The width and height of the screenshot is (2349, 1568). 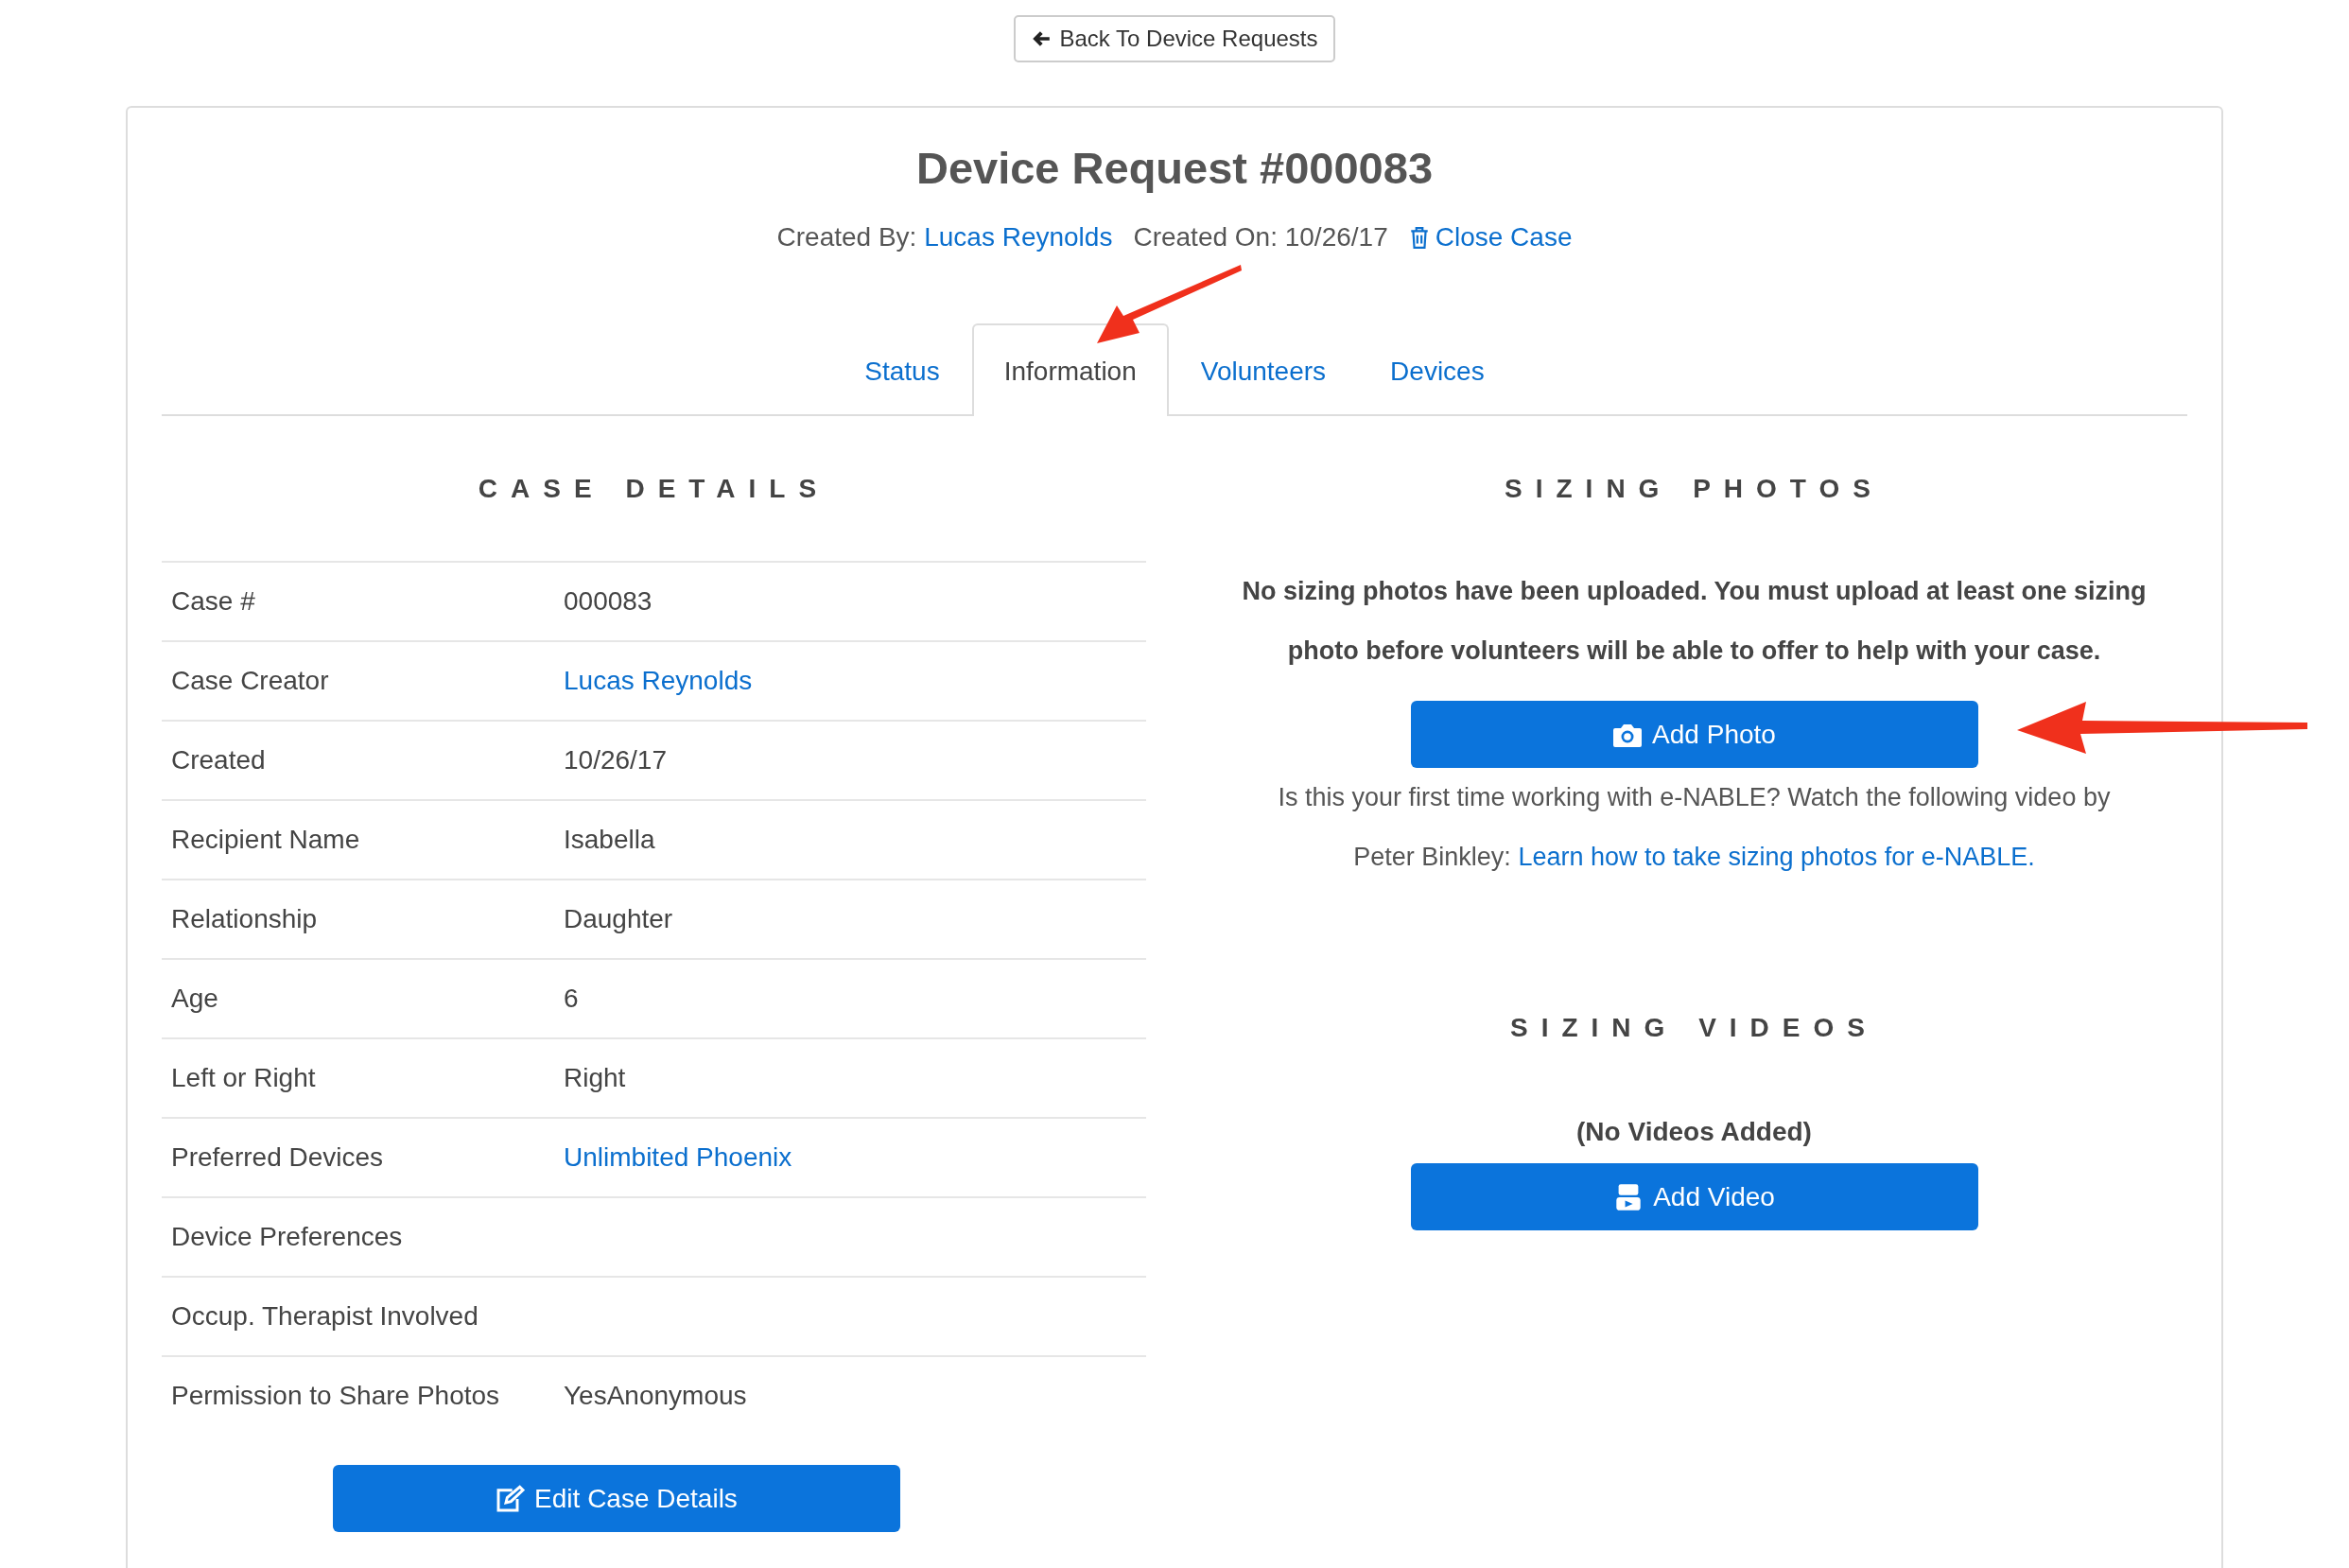 What do you see at coordinates (265, 840) in the screenshot?
I see `case-label: Recipient Name` at bounding box center [265, 840].